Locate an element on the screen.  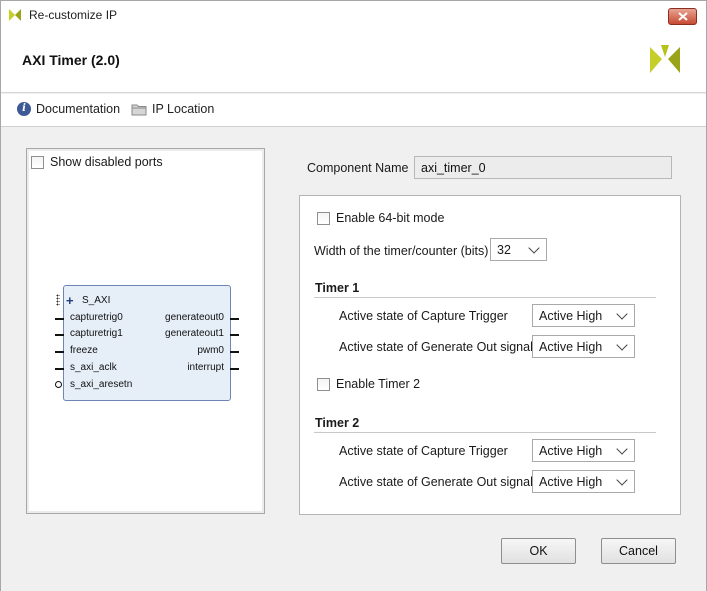
timer2-capture-label: Active state of Capture Trigger is located at coordinates (423, 451).